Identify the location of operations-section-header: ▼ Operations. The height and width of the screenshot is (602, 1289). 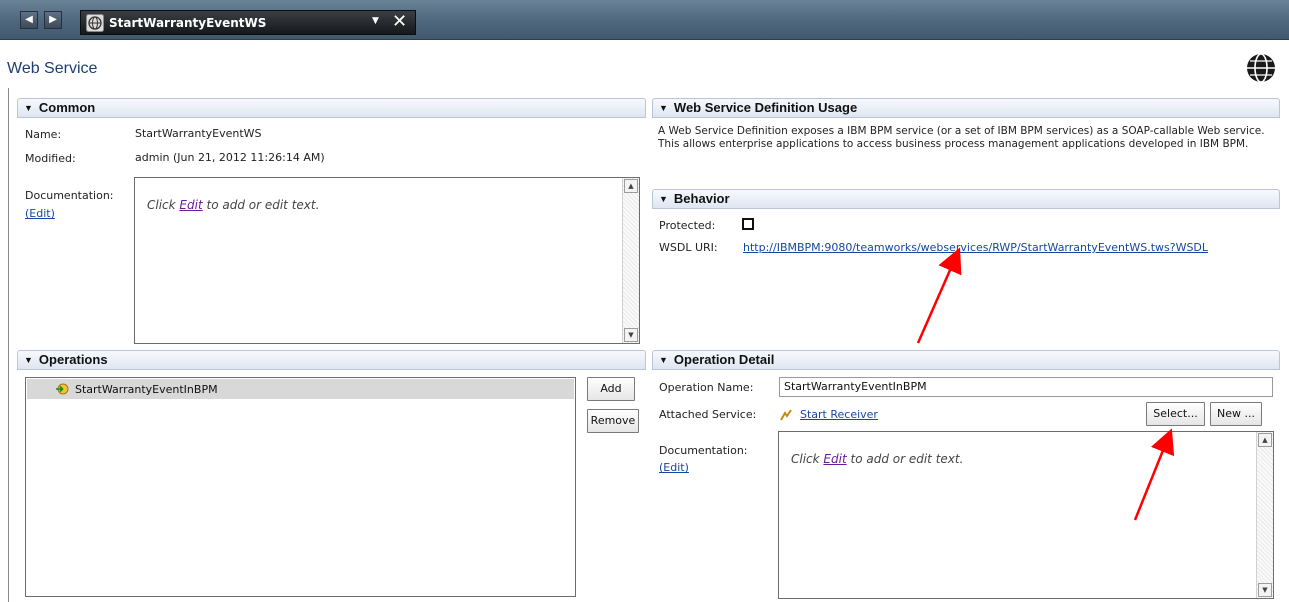
(331, 360).